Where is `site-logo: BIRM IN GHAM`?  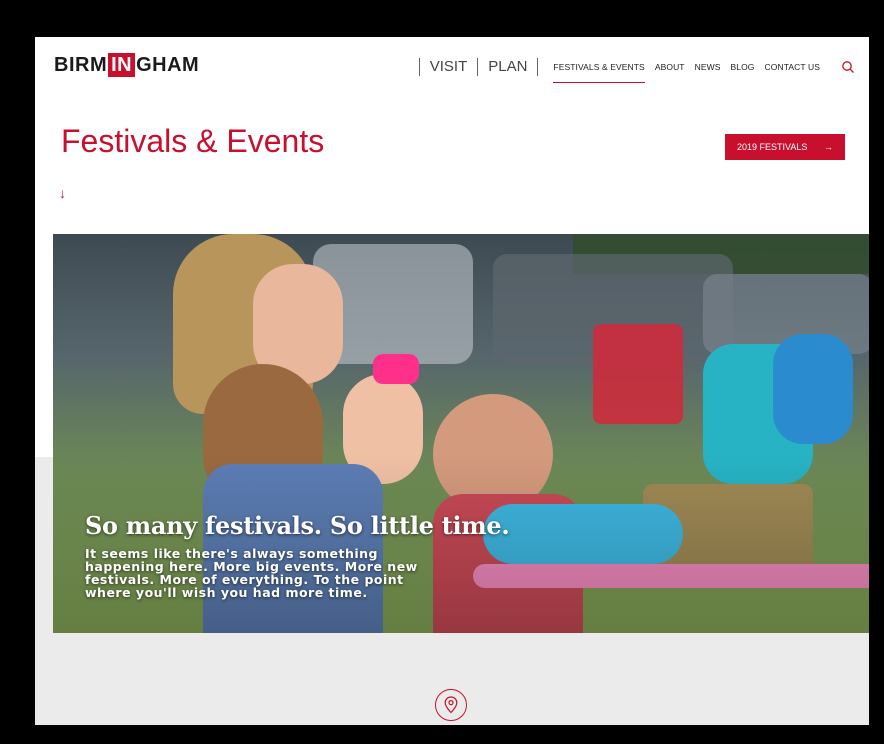
site-logo: BIRM IN GHAM is located at coordinates (126, 65).